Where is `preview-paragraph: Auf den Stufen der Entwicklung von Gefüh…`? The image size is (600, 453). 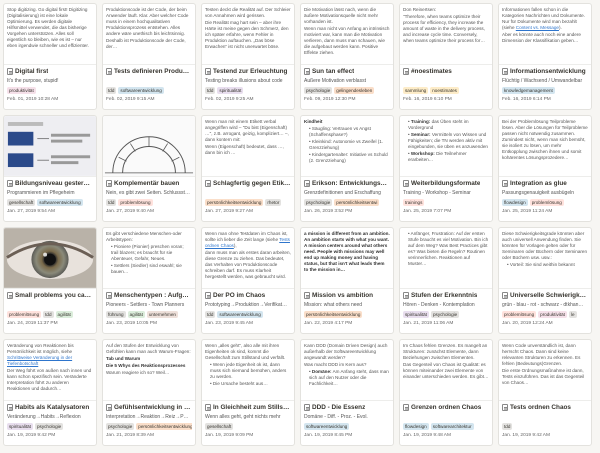 preview-paragraph: Auf den Stufen der Entwicklung von Gefüh… is located at coordinates (148, 348).